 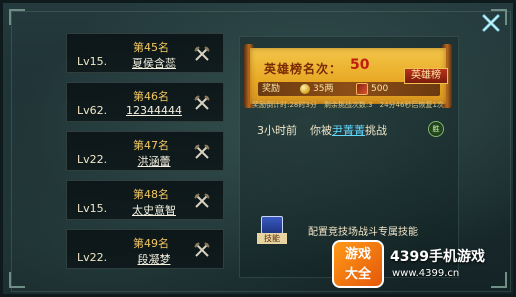 What do you see at coordinates (353, 82) in the screenshot?
I see `reward-strip: 奖励 35两 500 英雄榜` at bounding box center [353, 82].